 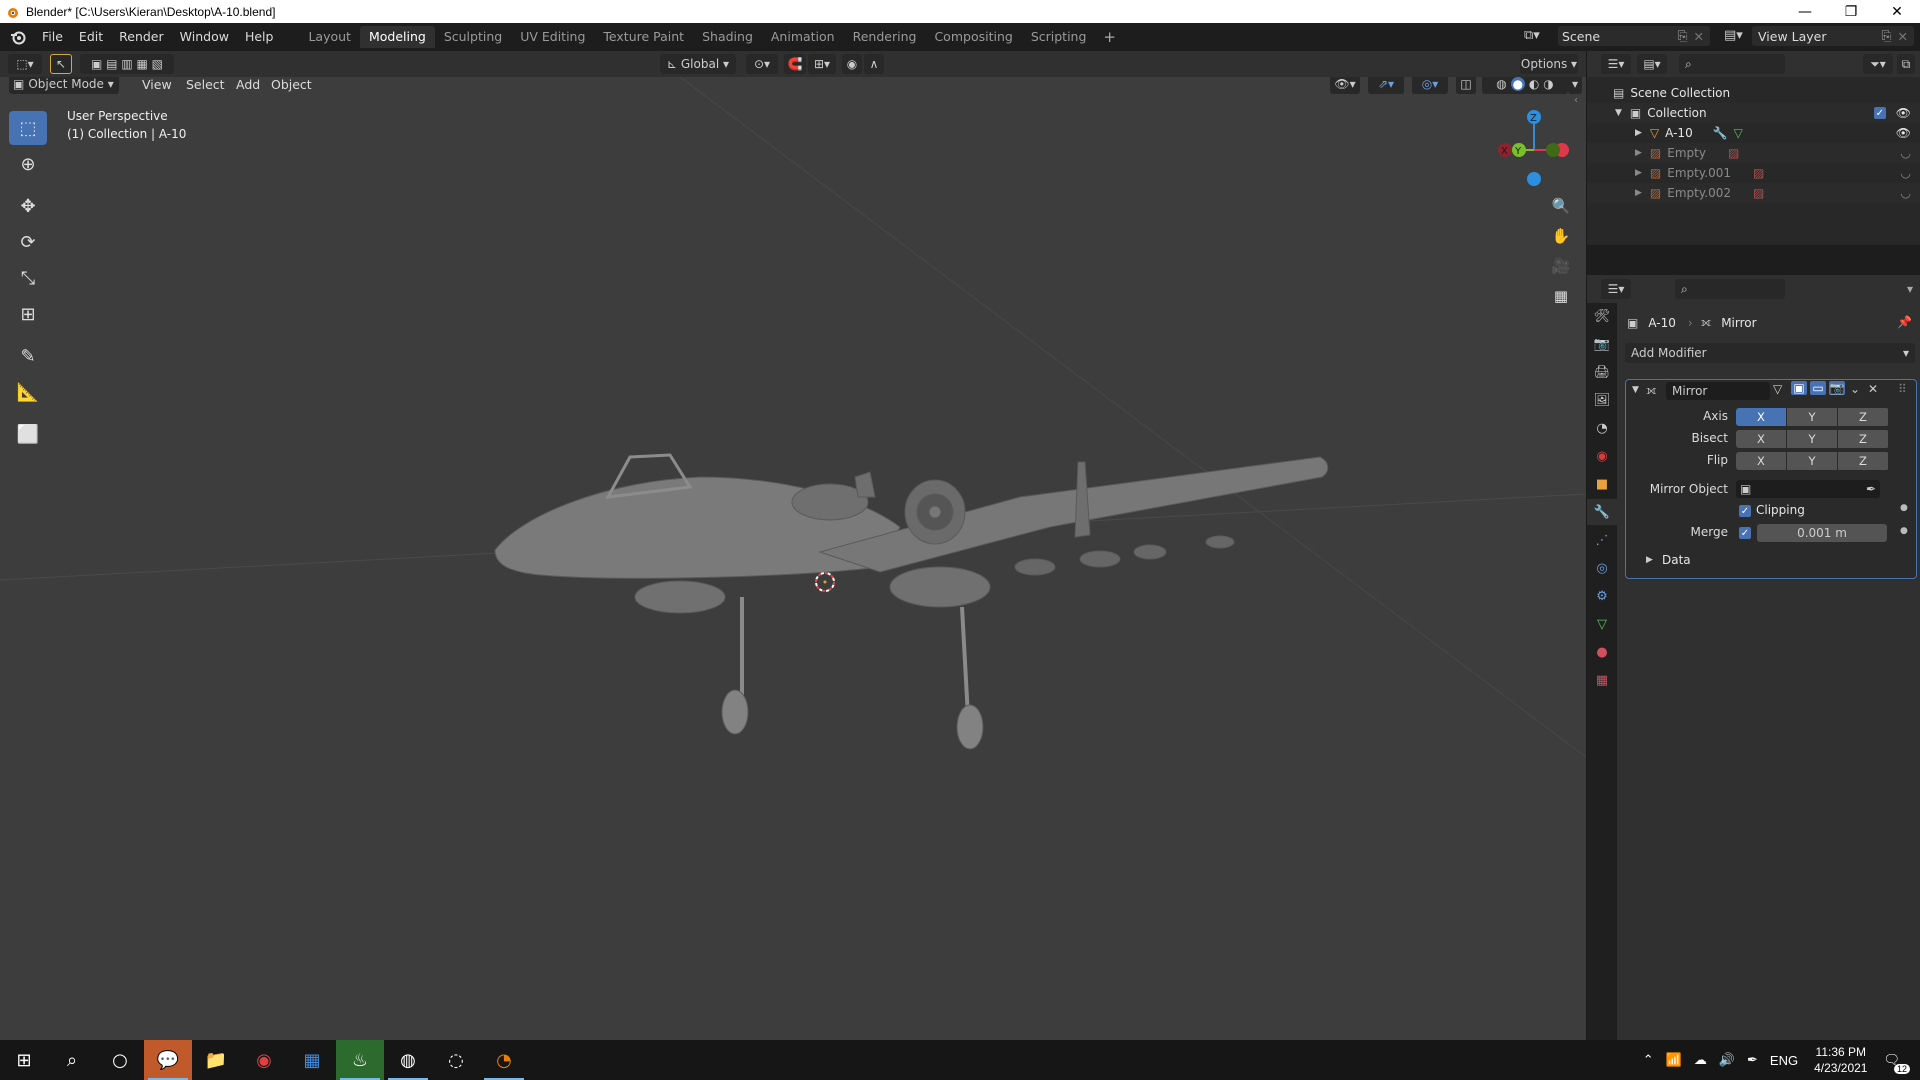 What do you see at coordinates (141, 37) in the screenshot?
I see `menu-render: Render` at bounding box center [141, 37].